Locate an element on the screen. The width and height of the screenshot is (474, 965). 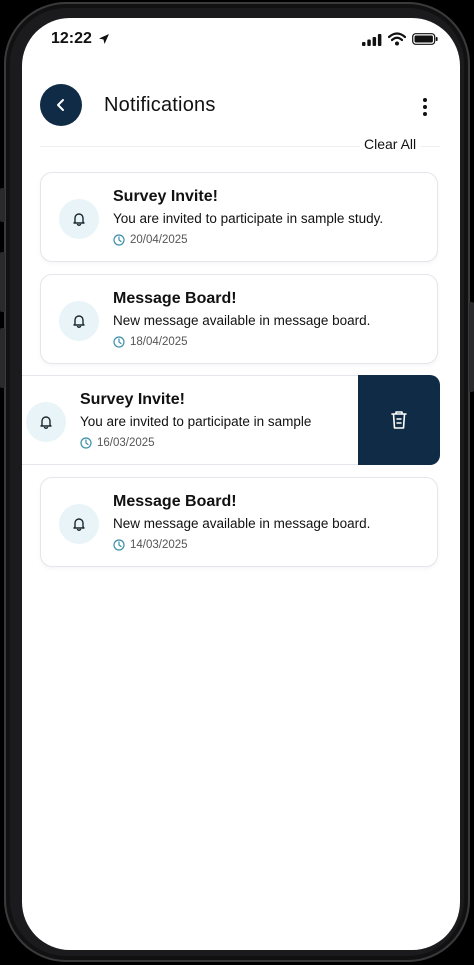
notification-date-text: 20/04/2025 is located at coordinates (159, 240).